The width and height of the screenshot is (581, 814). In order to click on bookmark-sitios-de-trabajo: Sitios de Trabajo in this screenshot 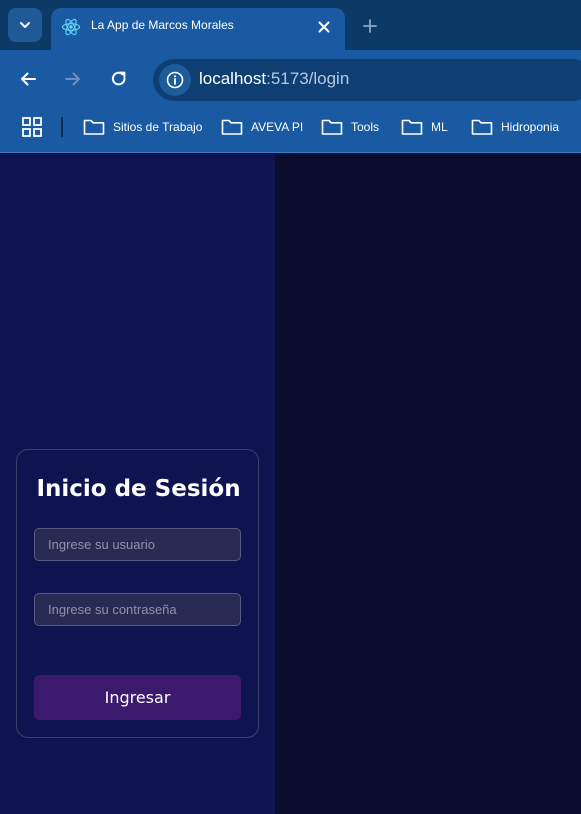, I will do `click(142, 127)`.